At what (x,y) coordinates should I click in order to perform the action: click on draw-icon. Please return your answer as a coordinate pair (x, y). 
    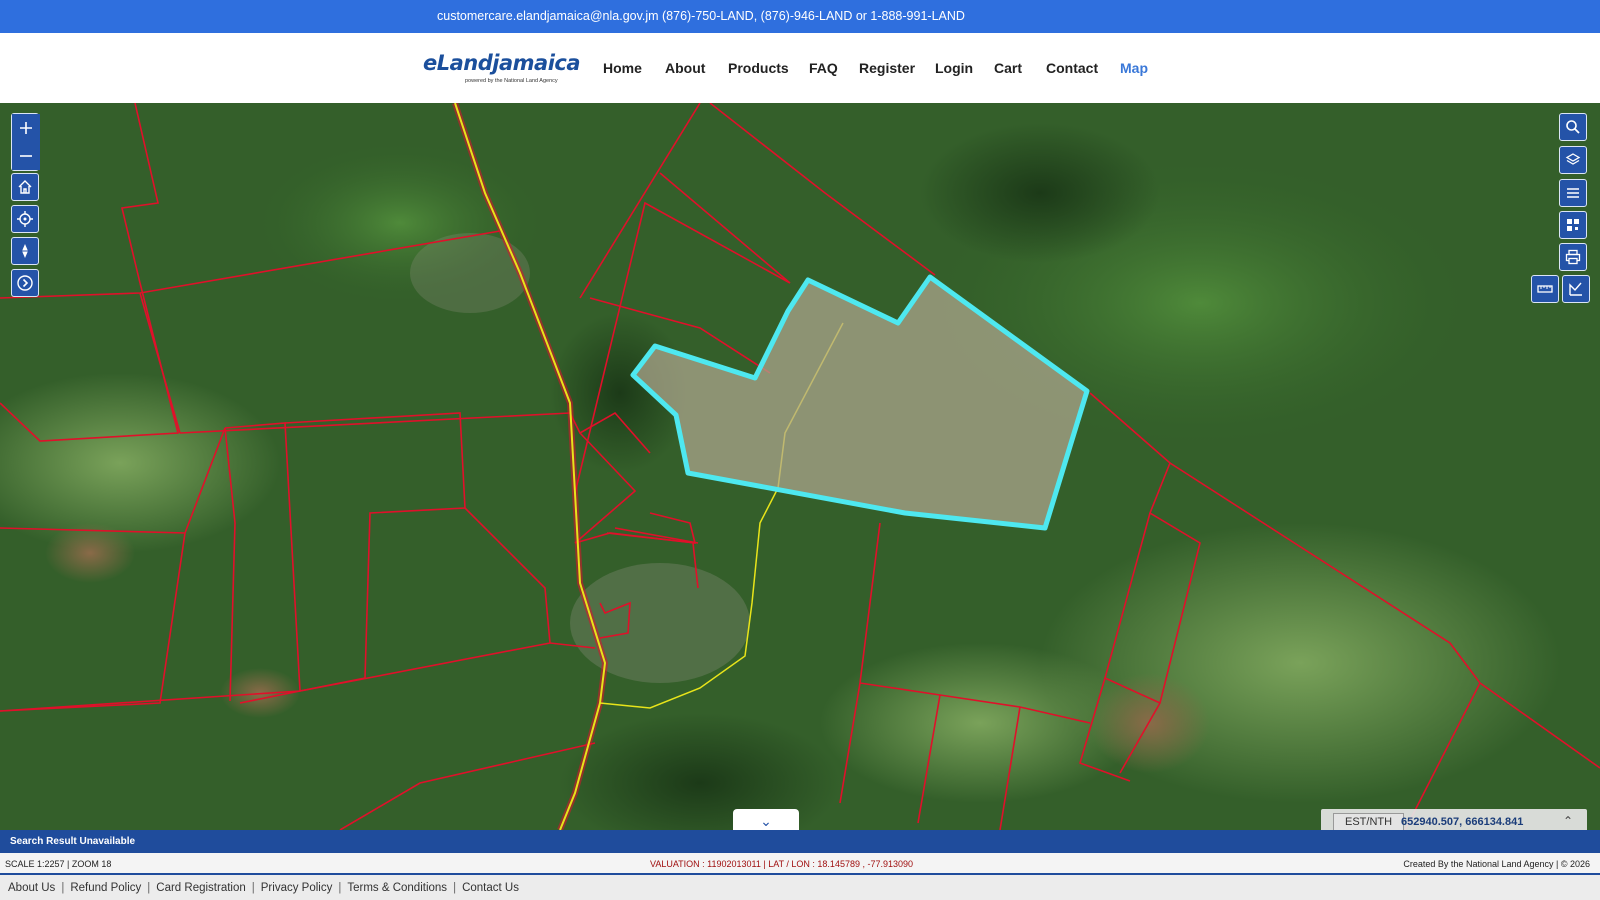
    Looking at the image, I should click on (1576, 289).